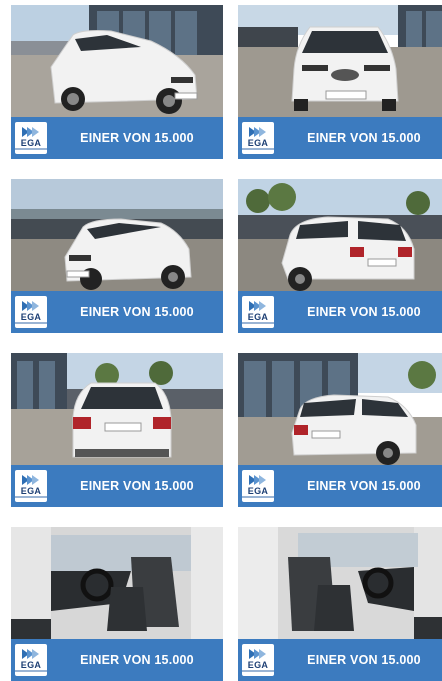 The height and width of the screenshot is (681, 442). Describe the element at coordinates (117, 235) in the screenshot. I see `car-photo-front-left-lot` at that location.